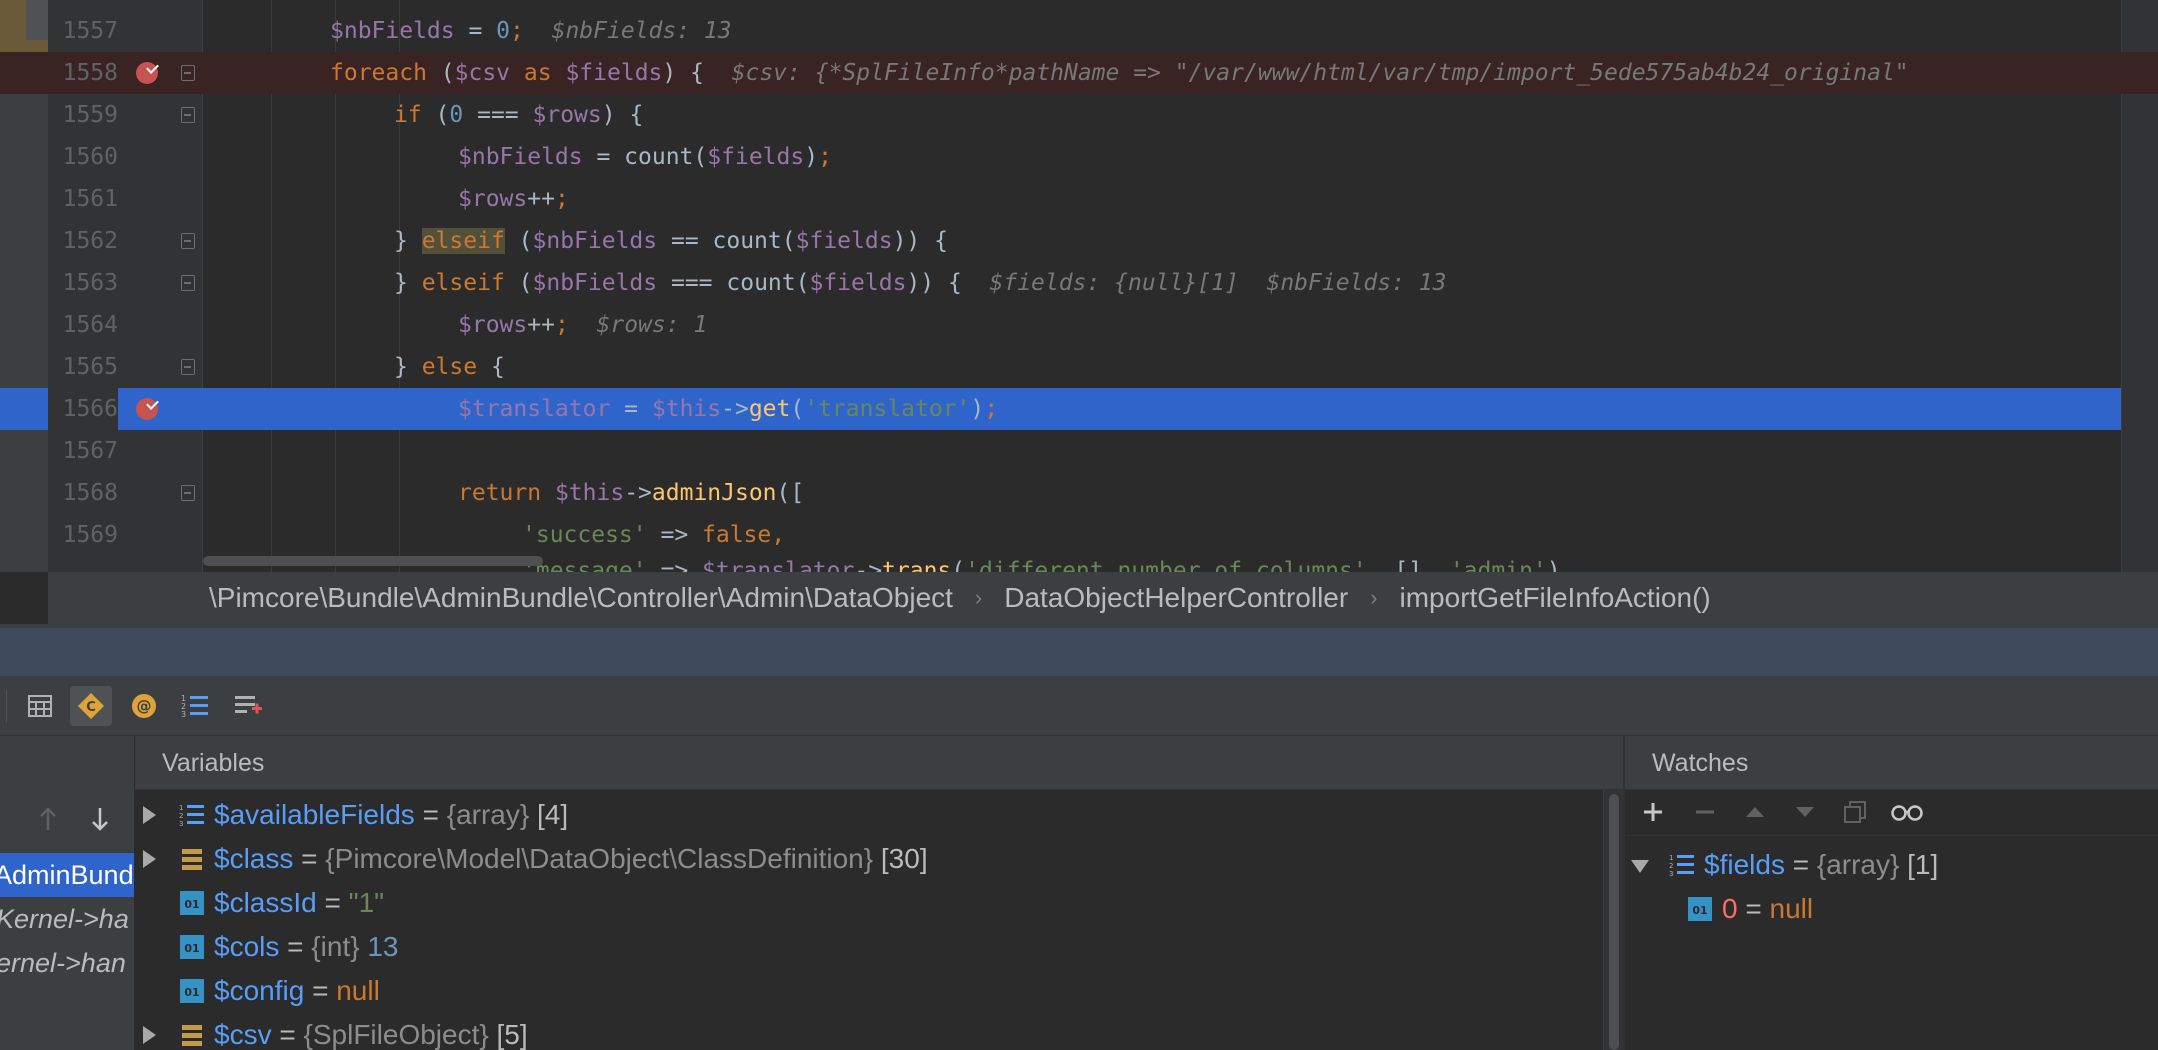  Describe the element at coordinates (865, 991) in the screenshot. I see `variable-row: 01 $config = null` at that location.